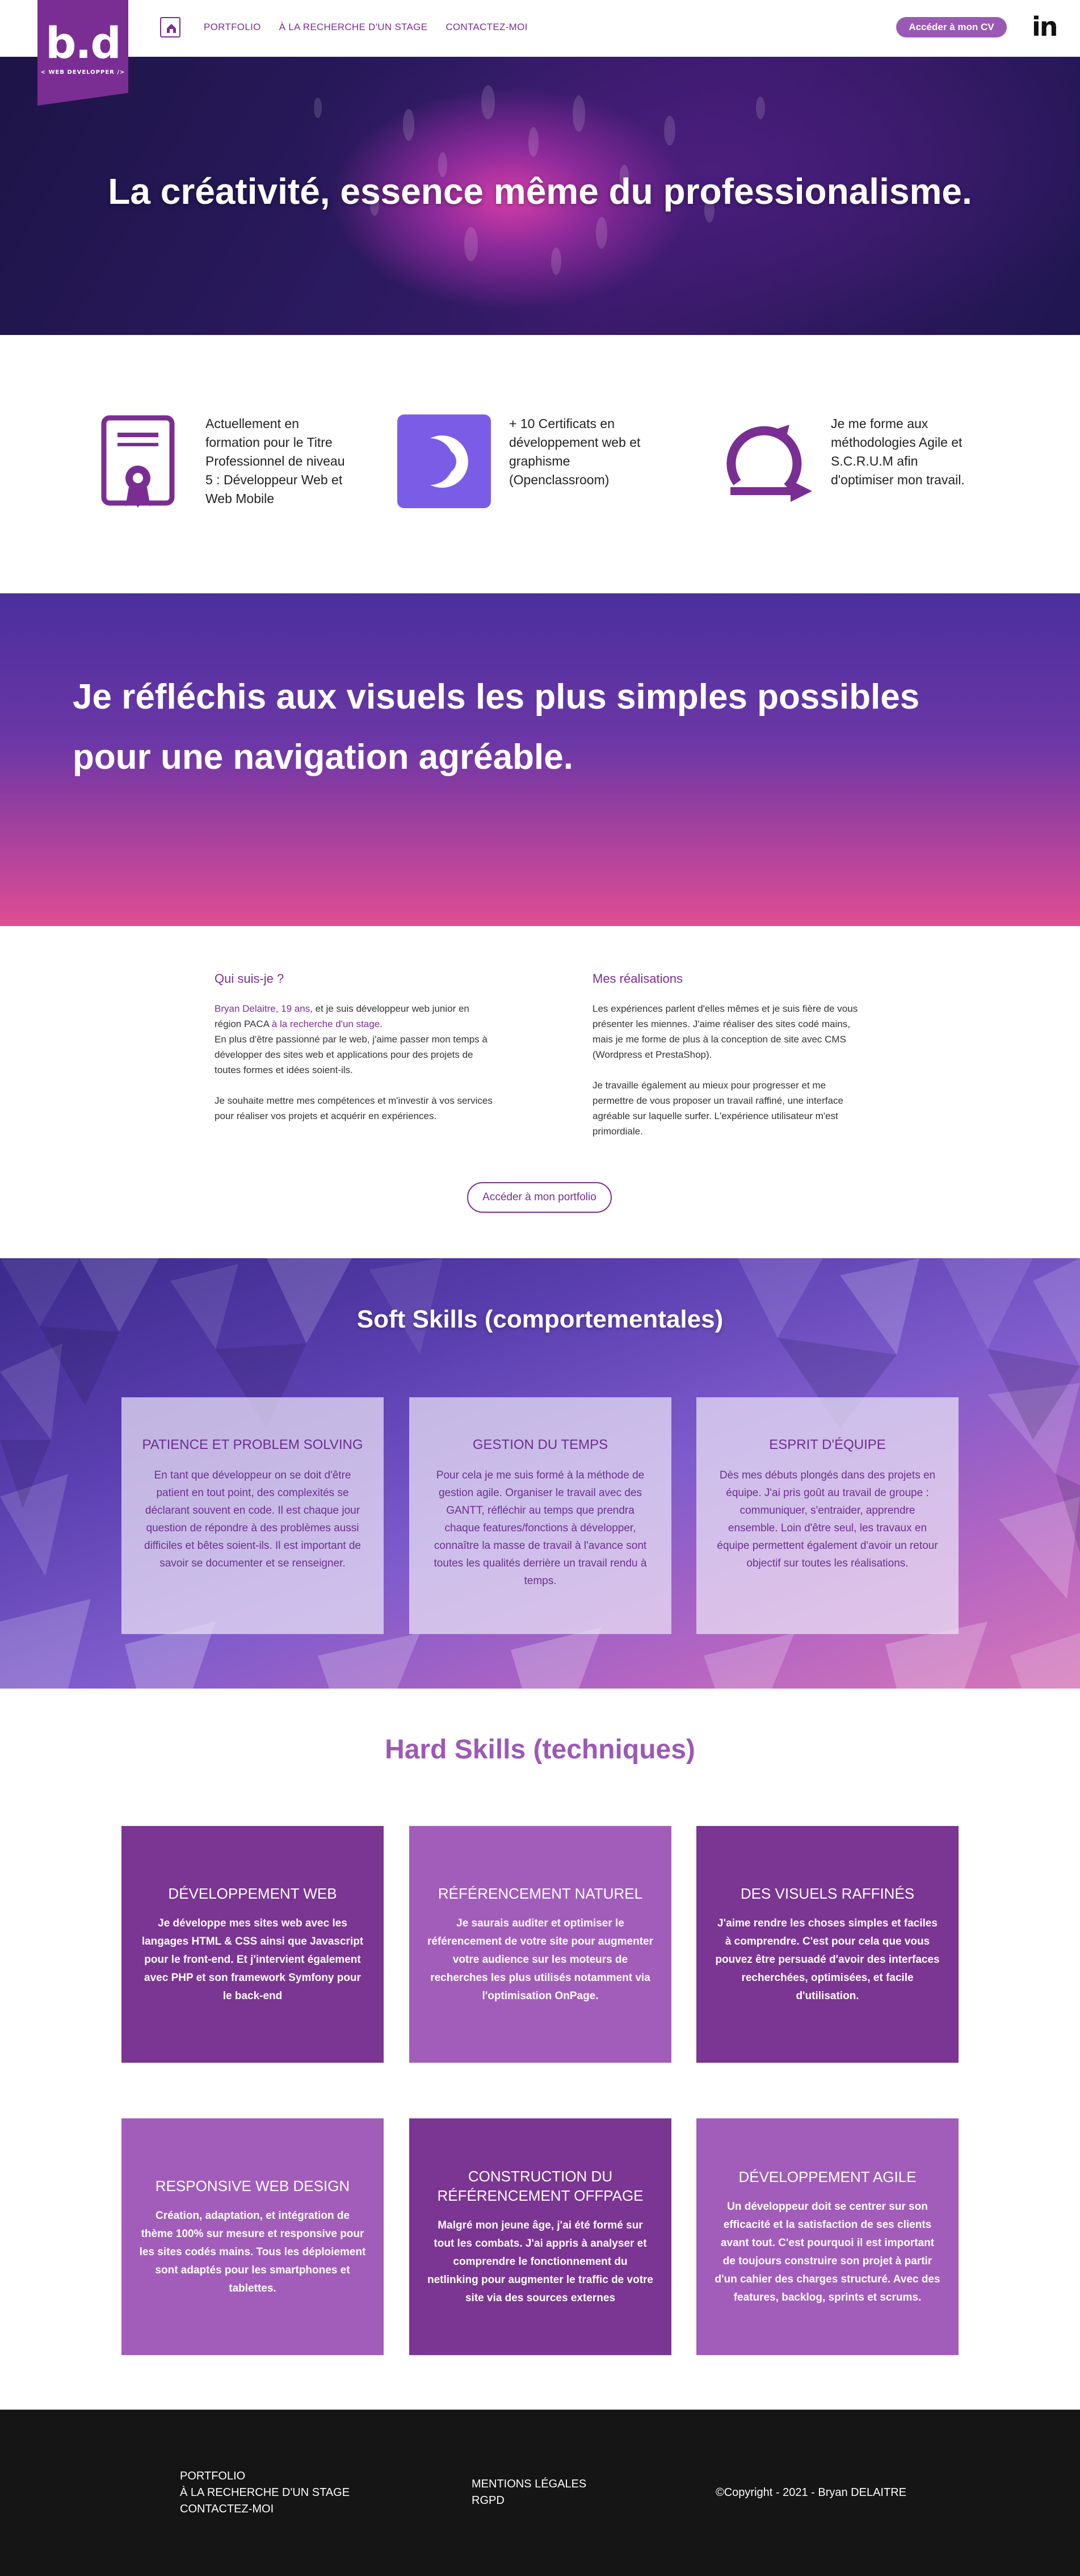 This screenshot has width=1080, height=2576. Describe the element at coordinates (539, 1197) in the screenshot. I see `portfolio-button: Accéder à mon portfolio` at that location.